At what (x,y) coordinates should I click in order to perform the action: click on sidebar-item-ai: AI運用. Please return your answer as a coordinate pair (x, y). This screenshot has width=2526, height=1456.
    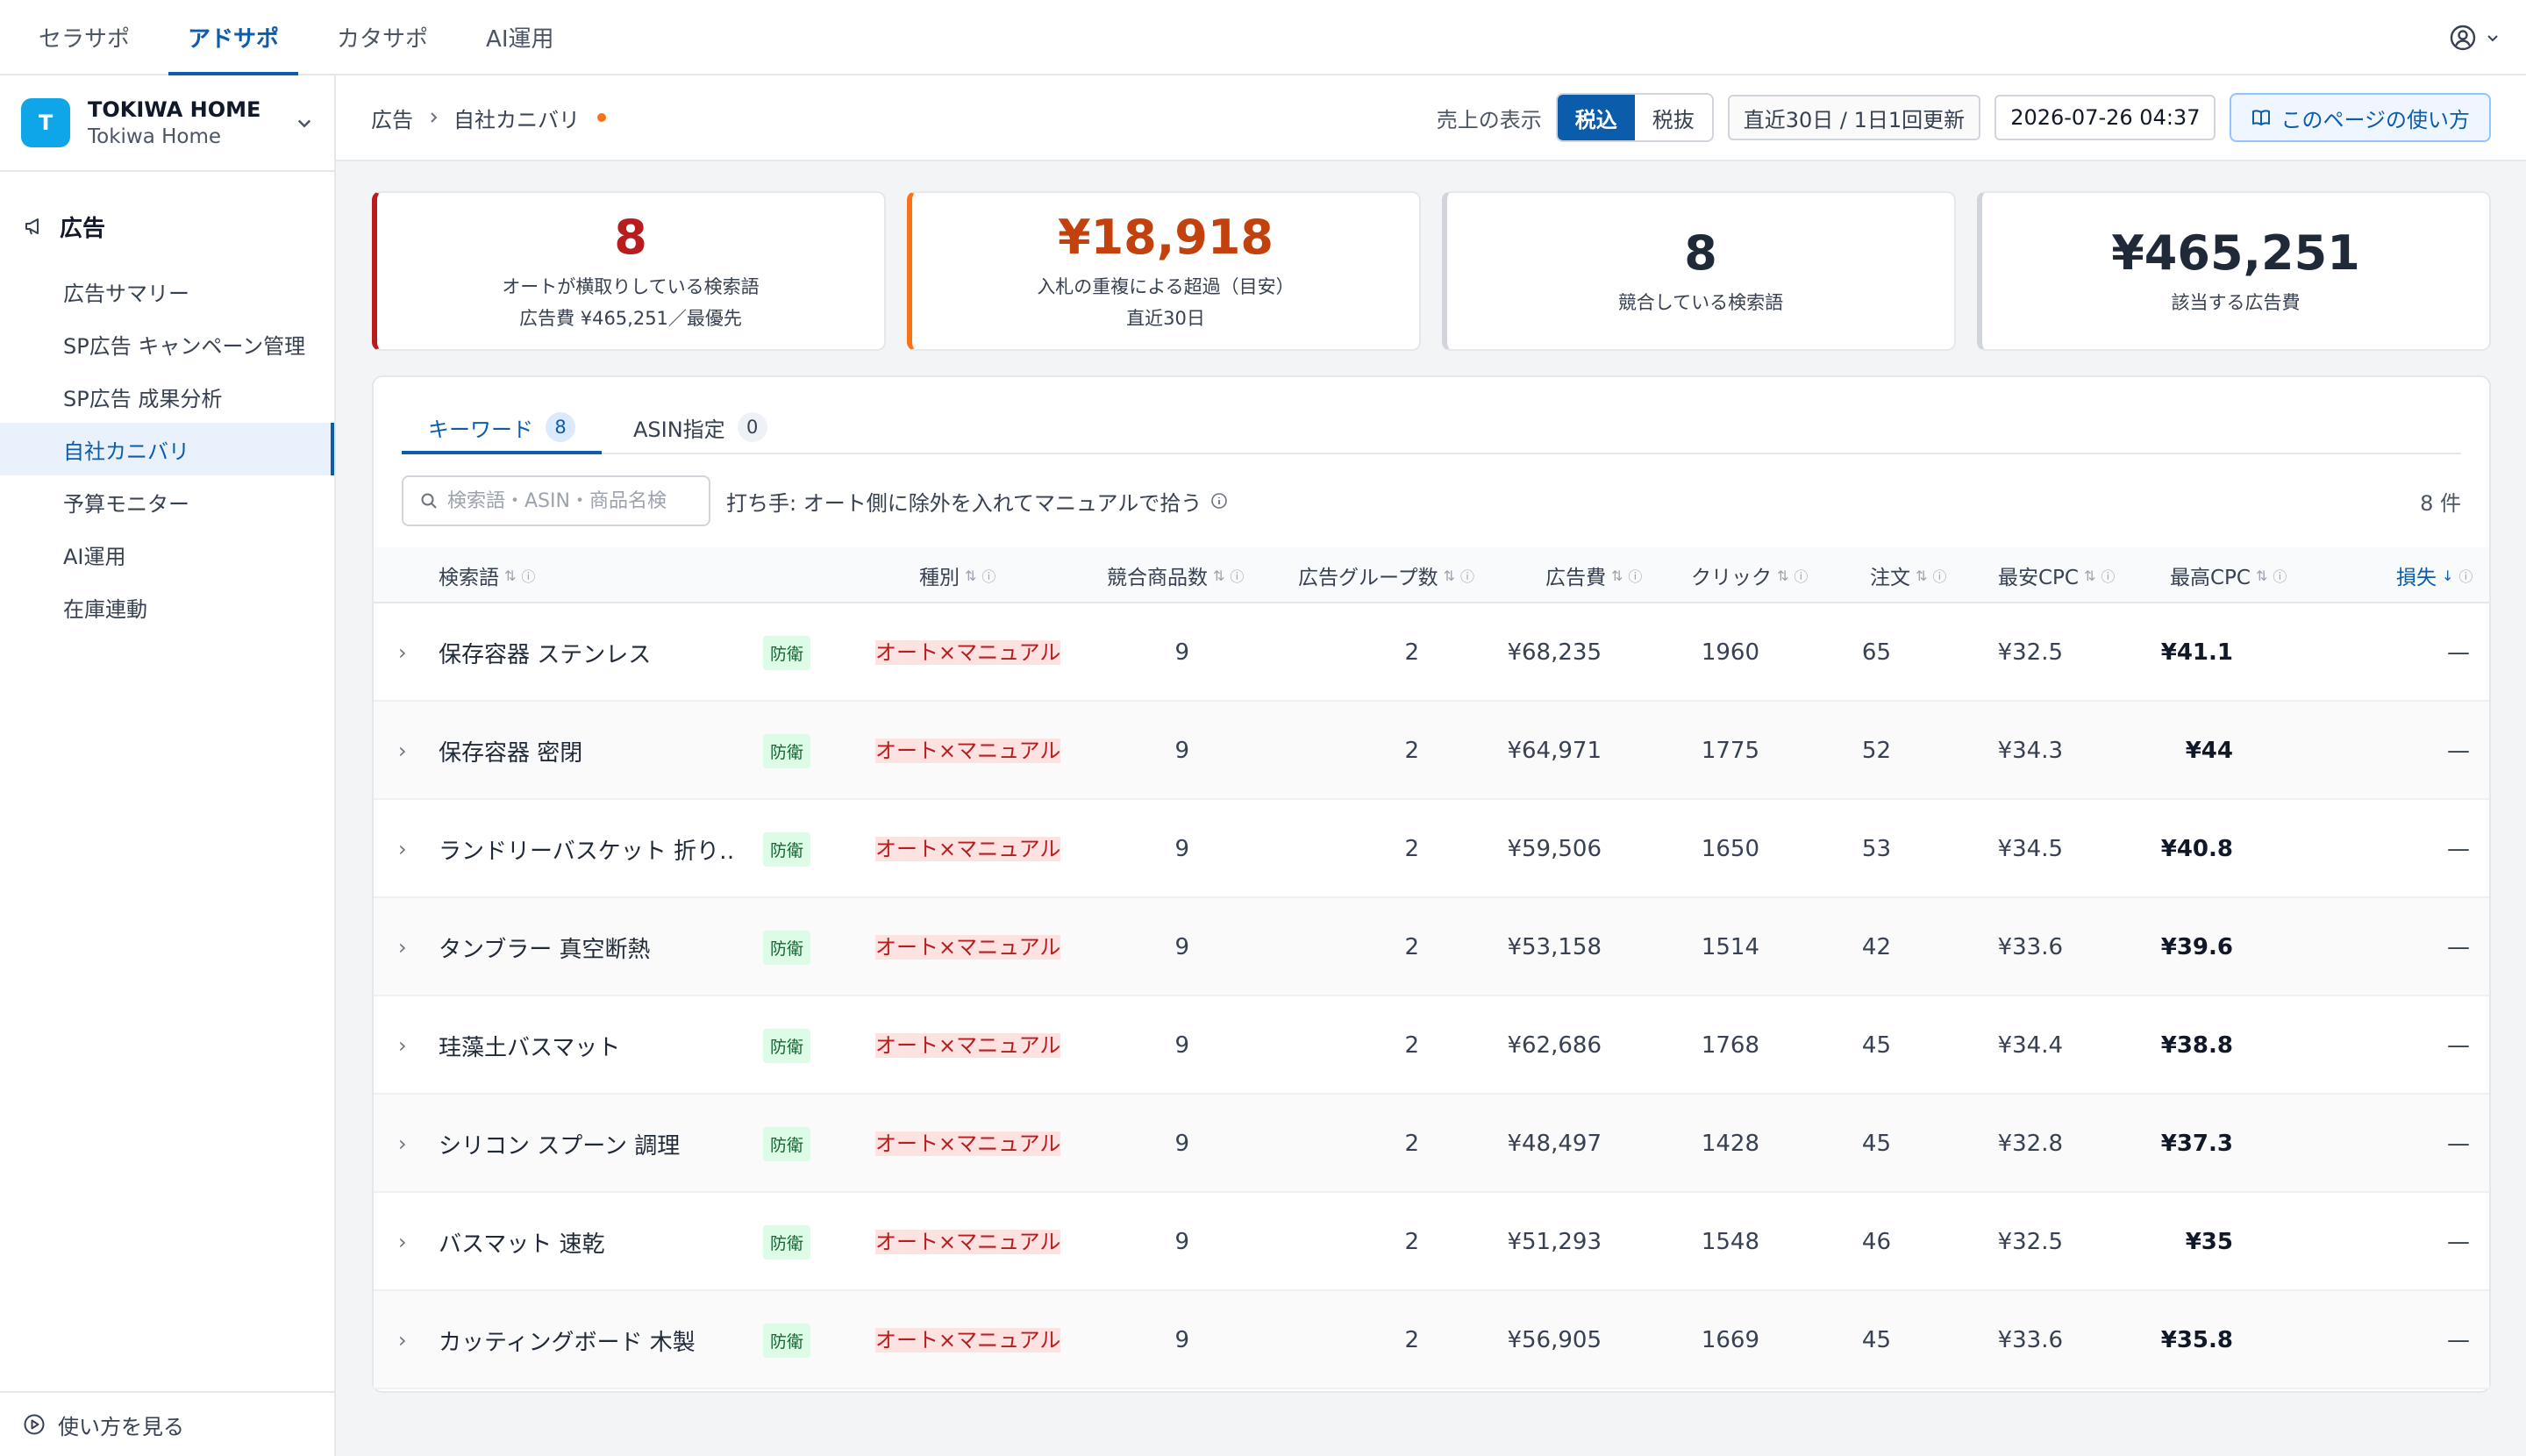
    Looking at the image, I should click on (167, 554).